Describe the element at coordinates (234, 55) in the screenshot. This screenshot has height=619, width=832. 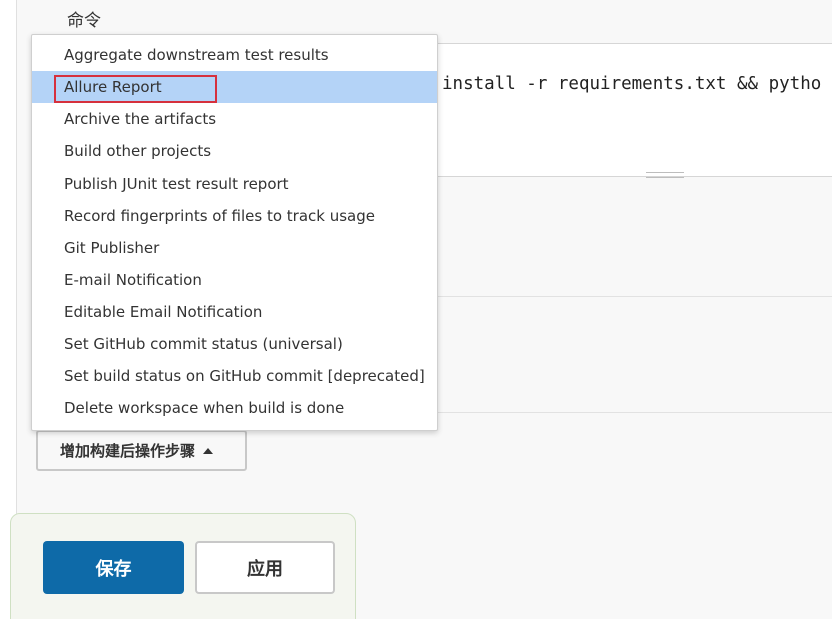
I see `menu-item-aggregate-downstream-test-results: Aggregate downstream test results` at that location.